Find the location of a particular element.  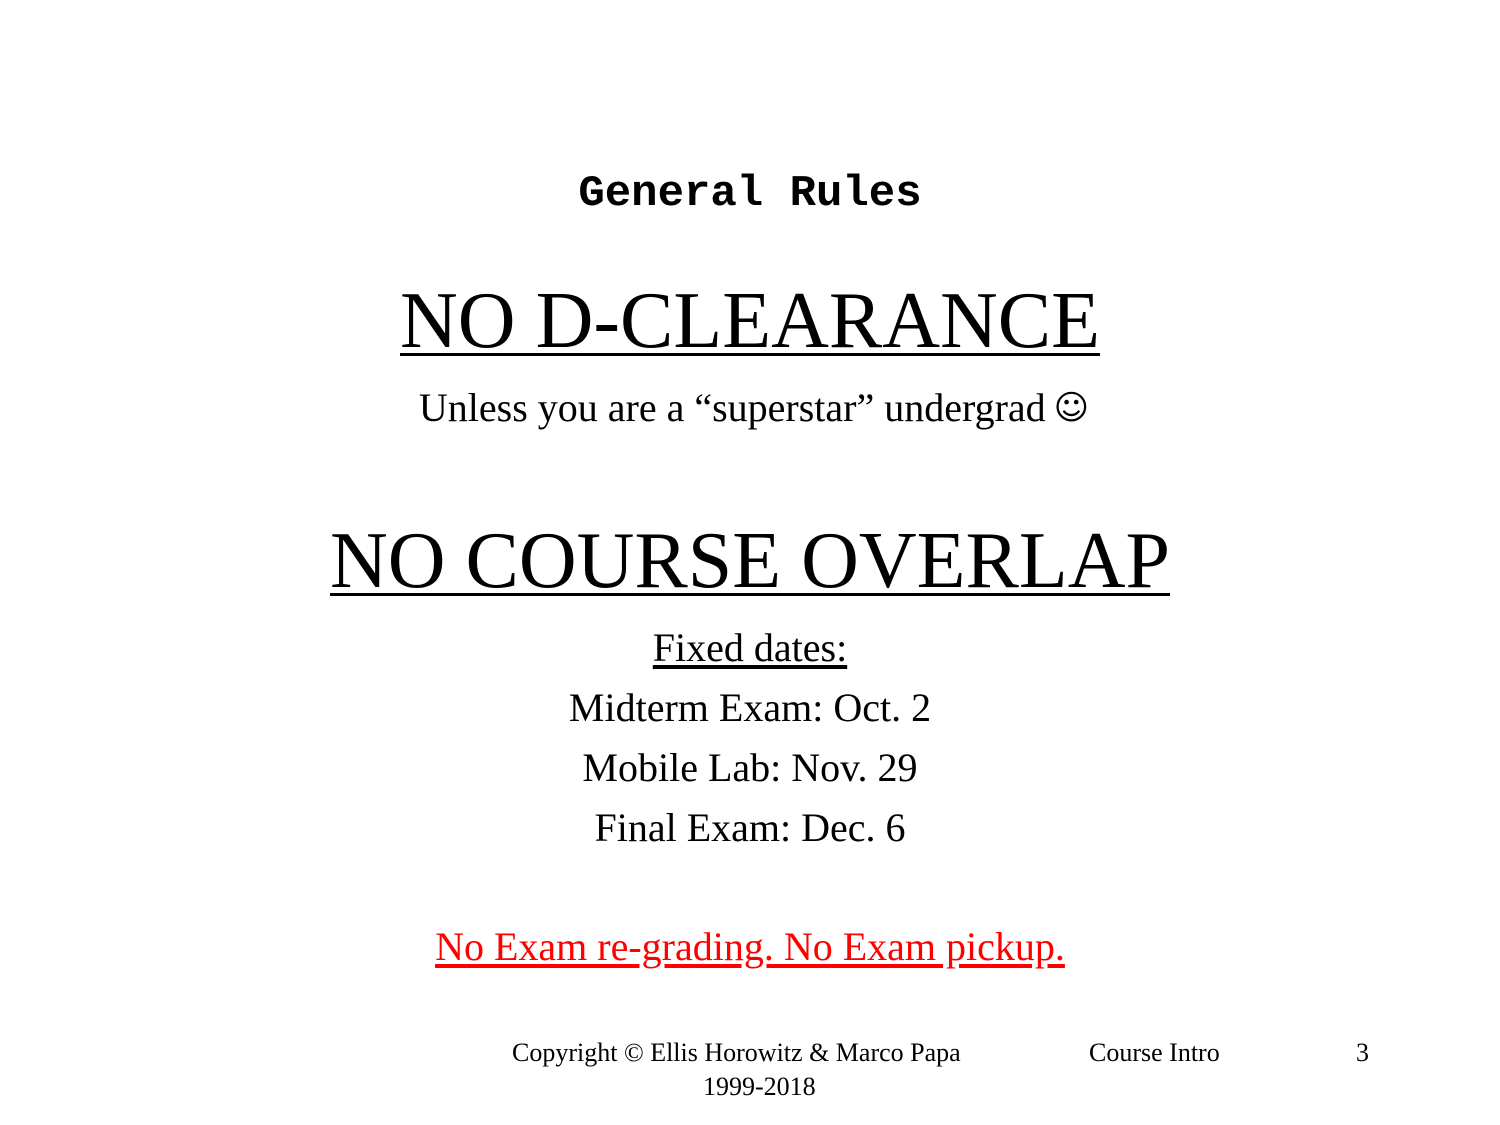

date-final: Final Exam: Dec. 6 is located at coordinates (750, 827).